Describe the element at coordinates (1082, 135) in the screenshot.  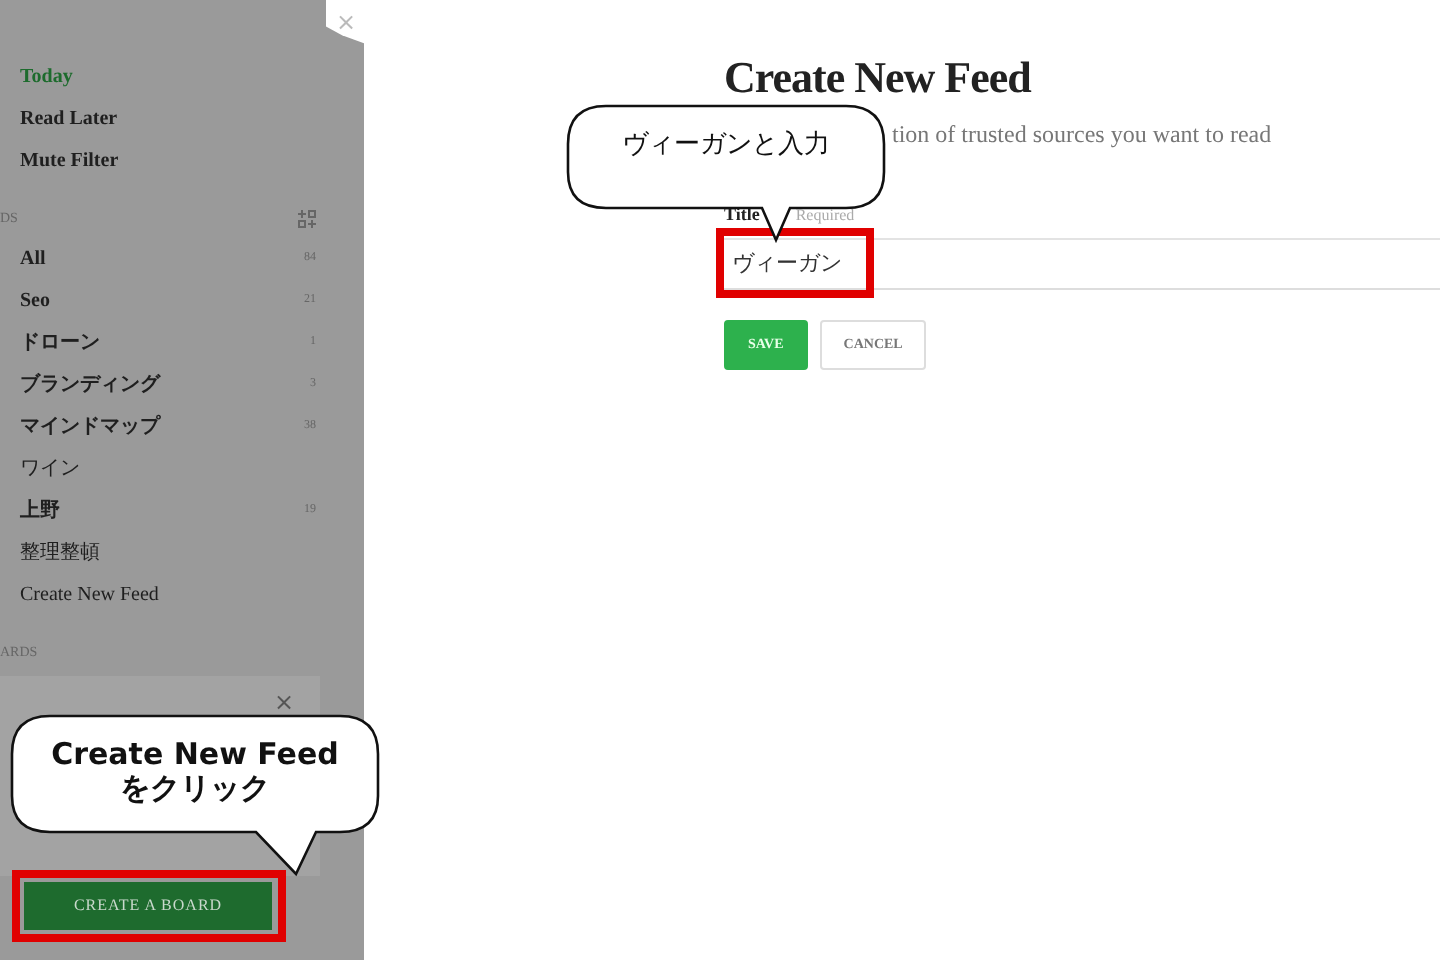
I see `subtitle: tion of trusted sources you want to read` at that location.